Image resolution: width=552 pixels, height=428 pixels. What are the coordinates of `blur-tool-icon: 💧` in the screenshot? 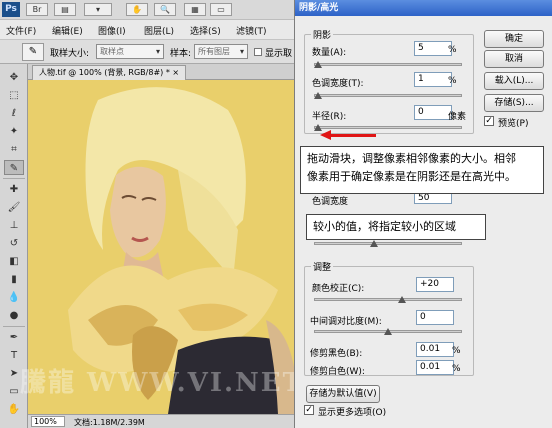 It's located at (14, 297).